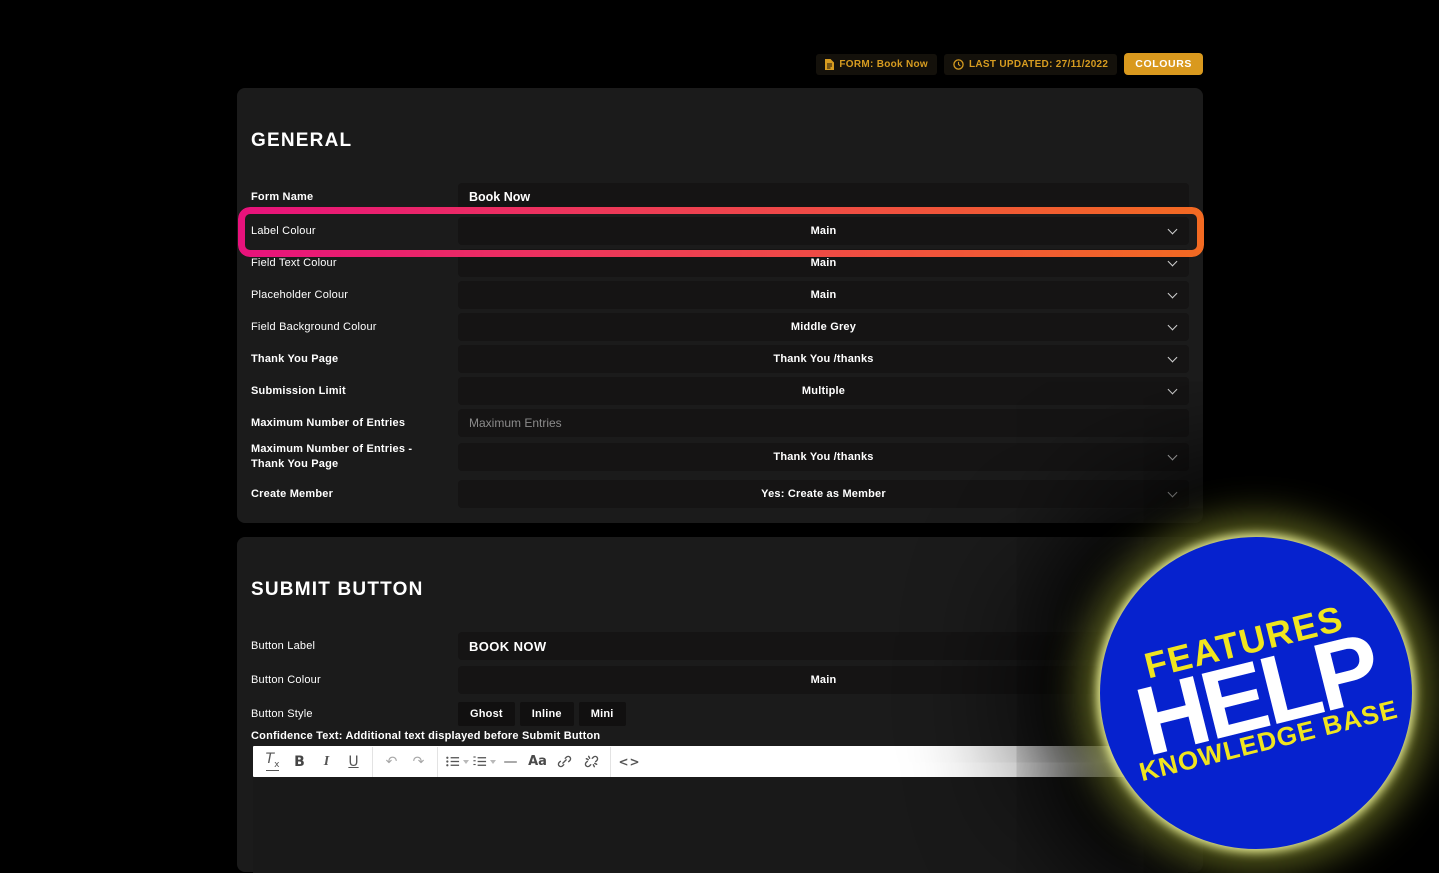 This screenshot has width=1439, height=873. I want to click on field-background-colour-row: Field Background Colour Middle Grey, so click(720, 327).